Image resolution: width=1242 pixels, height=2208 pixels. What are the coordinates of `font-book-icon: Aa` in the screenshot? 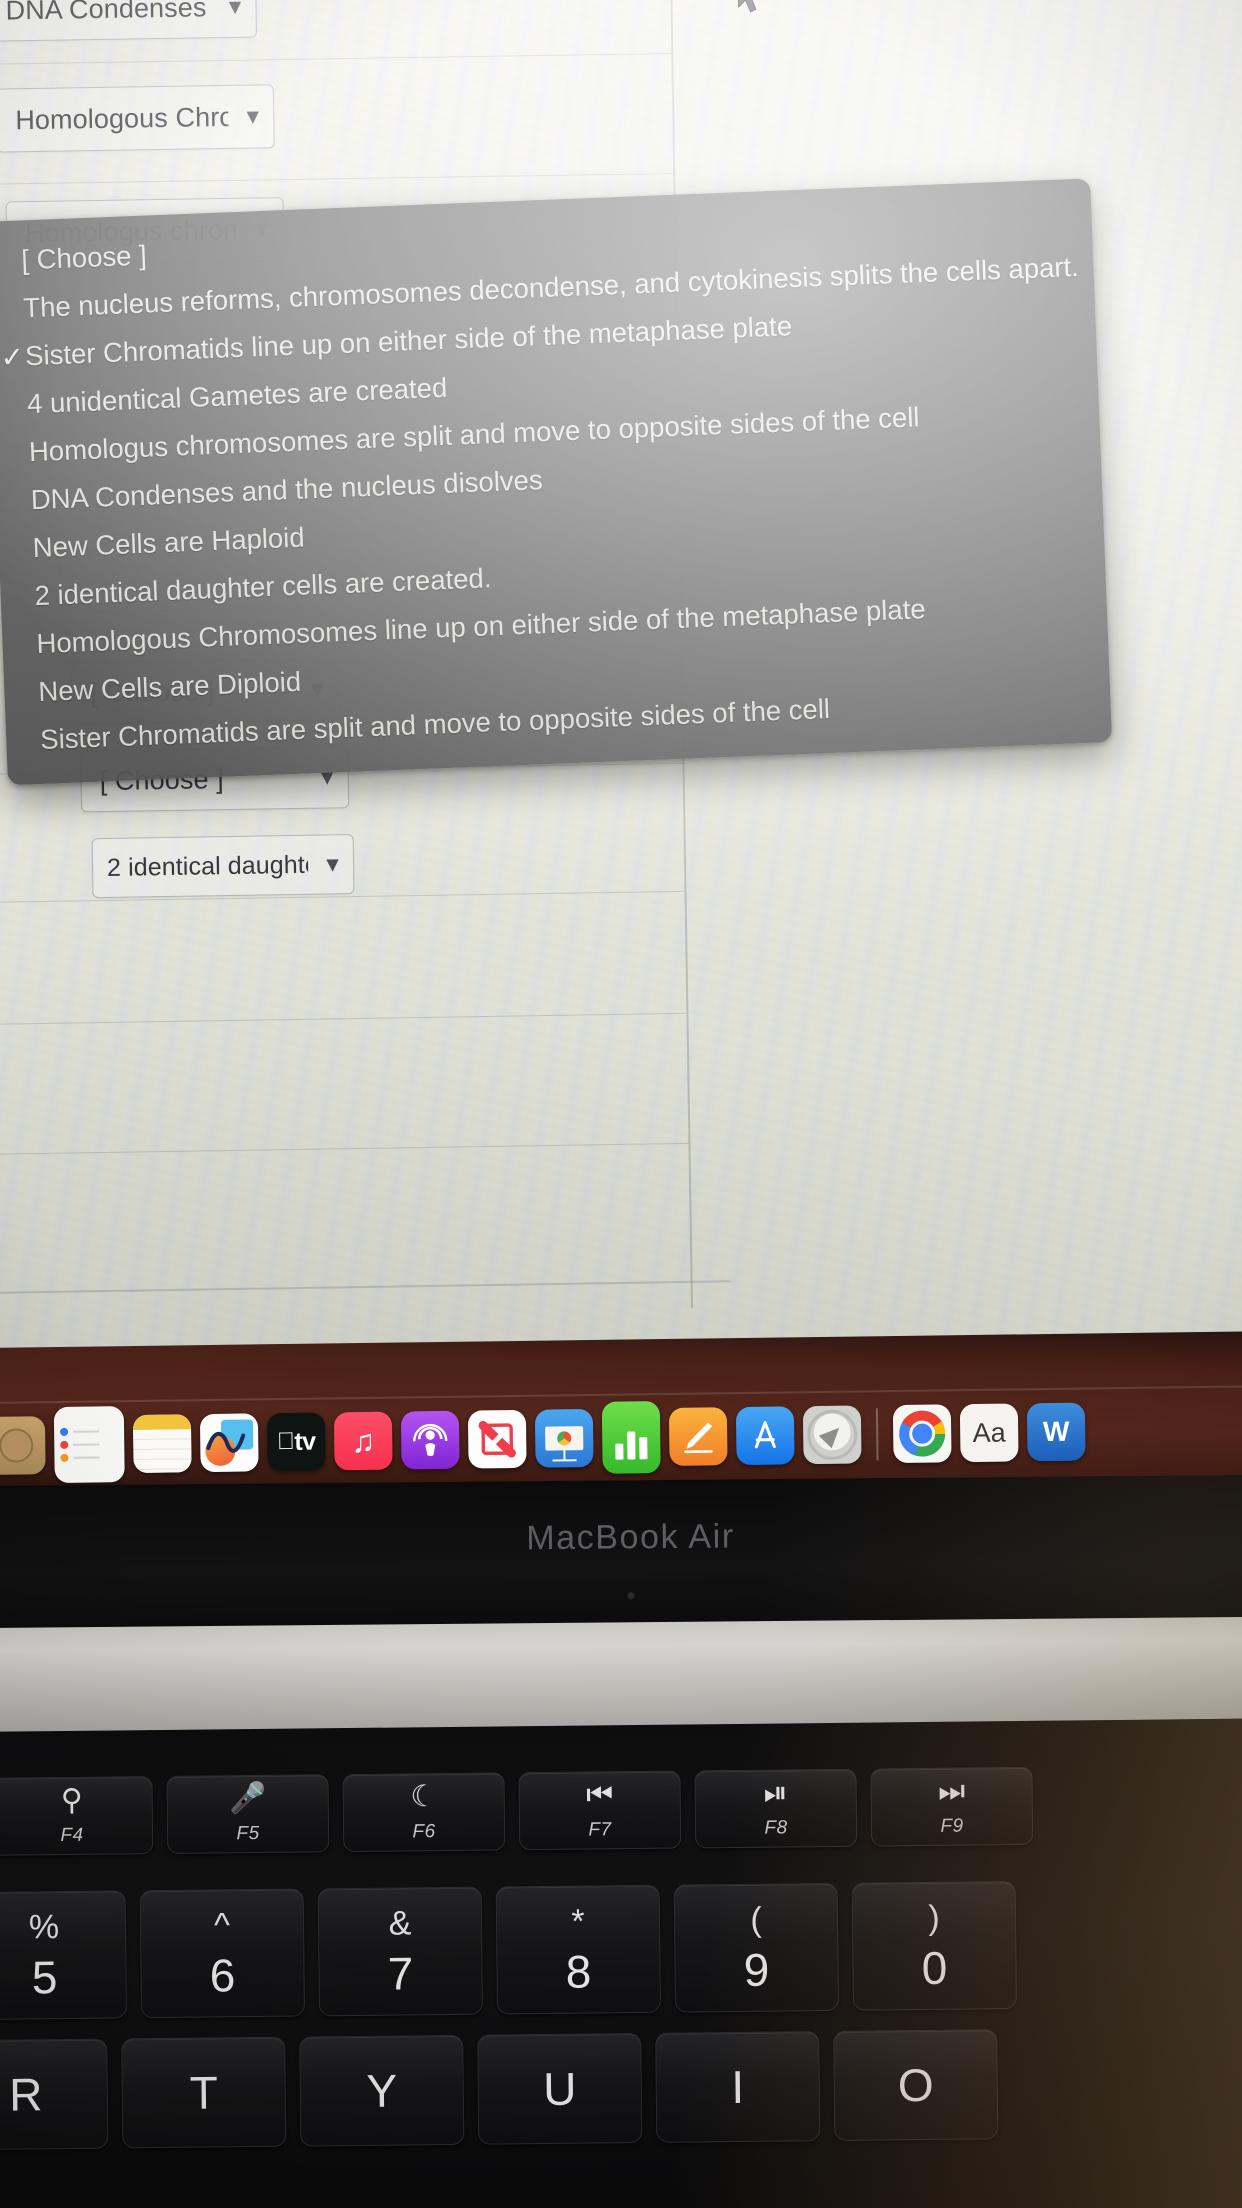 It's located at (989, 1433).